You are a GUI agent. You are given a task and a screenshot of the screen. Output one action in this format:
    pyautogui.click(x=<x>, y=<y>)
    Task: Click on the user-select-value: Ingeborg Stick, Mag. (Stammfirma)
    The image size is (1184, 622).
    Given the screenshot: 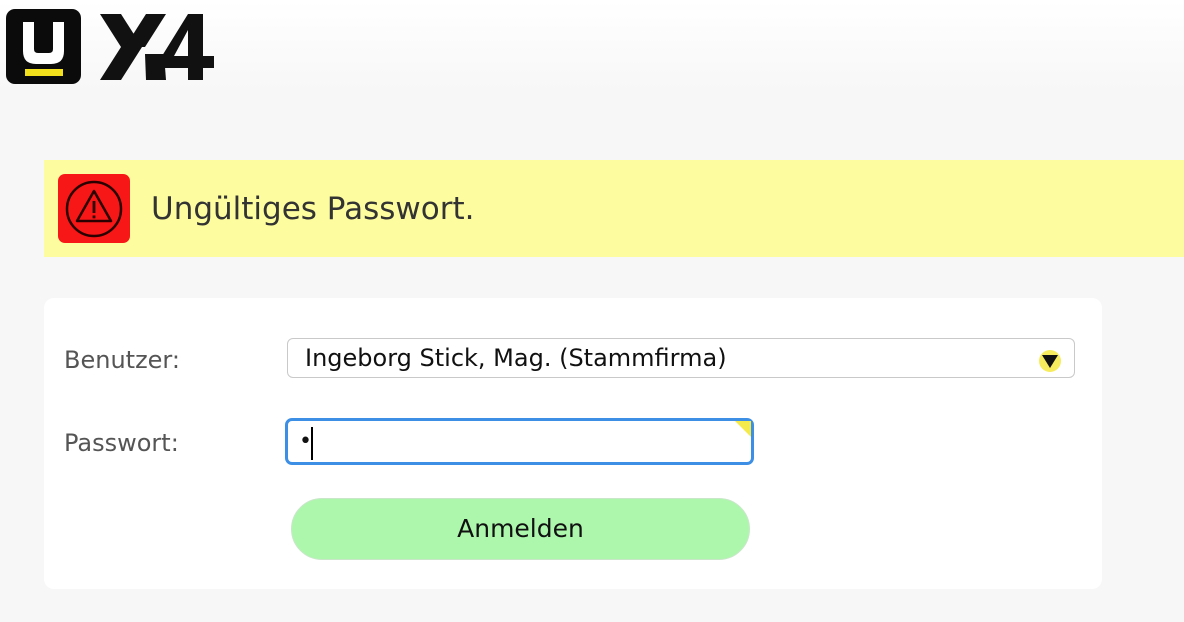 What is the action you would take?
    pyautogui.click(x=516, y=358)
    